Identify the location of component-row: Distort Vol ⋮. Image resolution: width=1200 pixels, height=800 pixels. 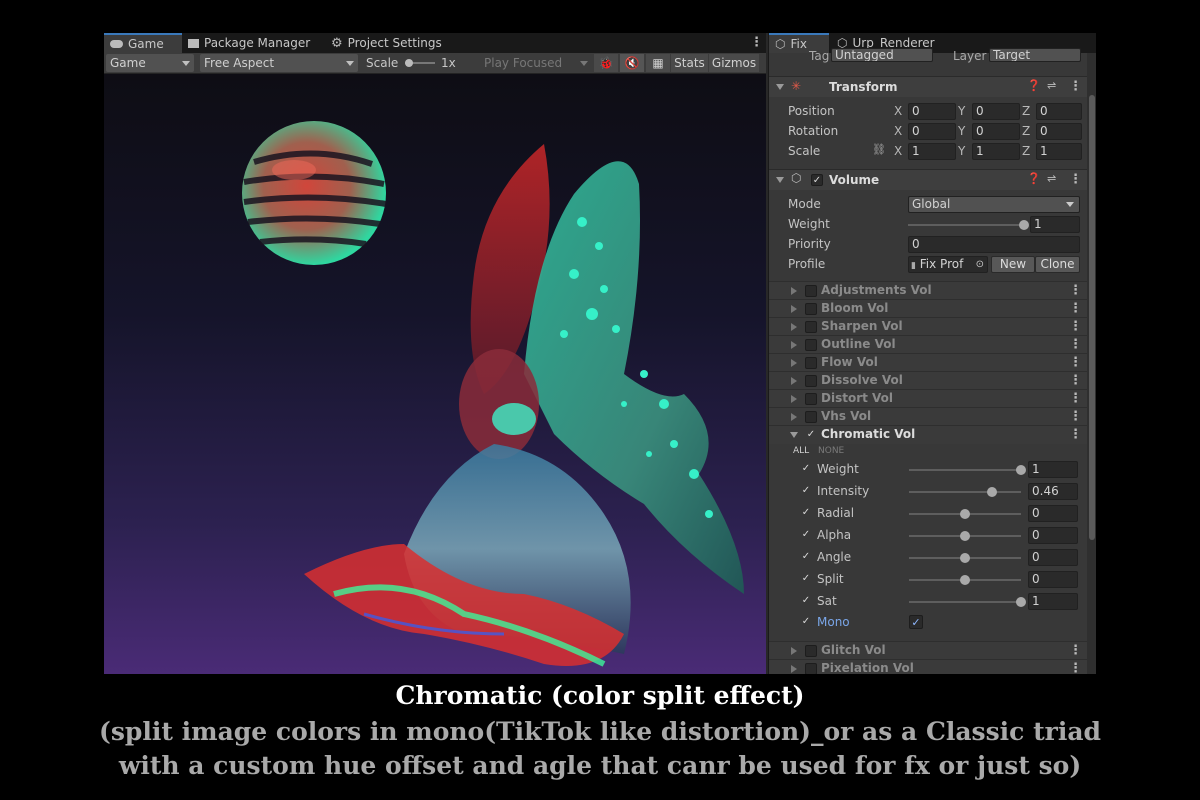
(928, 398).